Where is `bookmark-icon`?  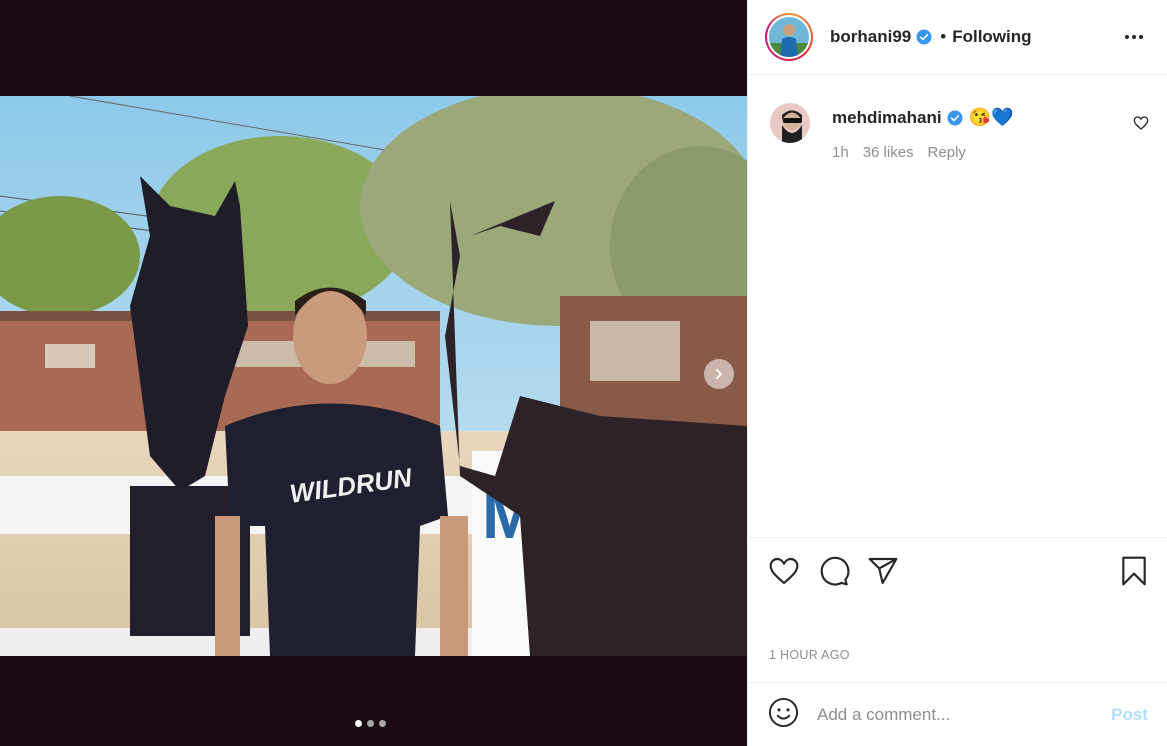
bookmark-icon is located at coordinates (1134, 573).